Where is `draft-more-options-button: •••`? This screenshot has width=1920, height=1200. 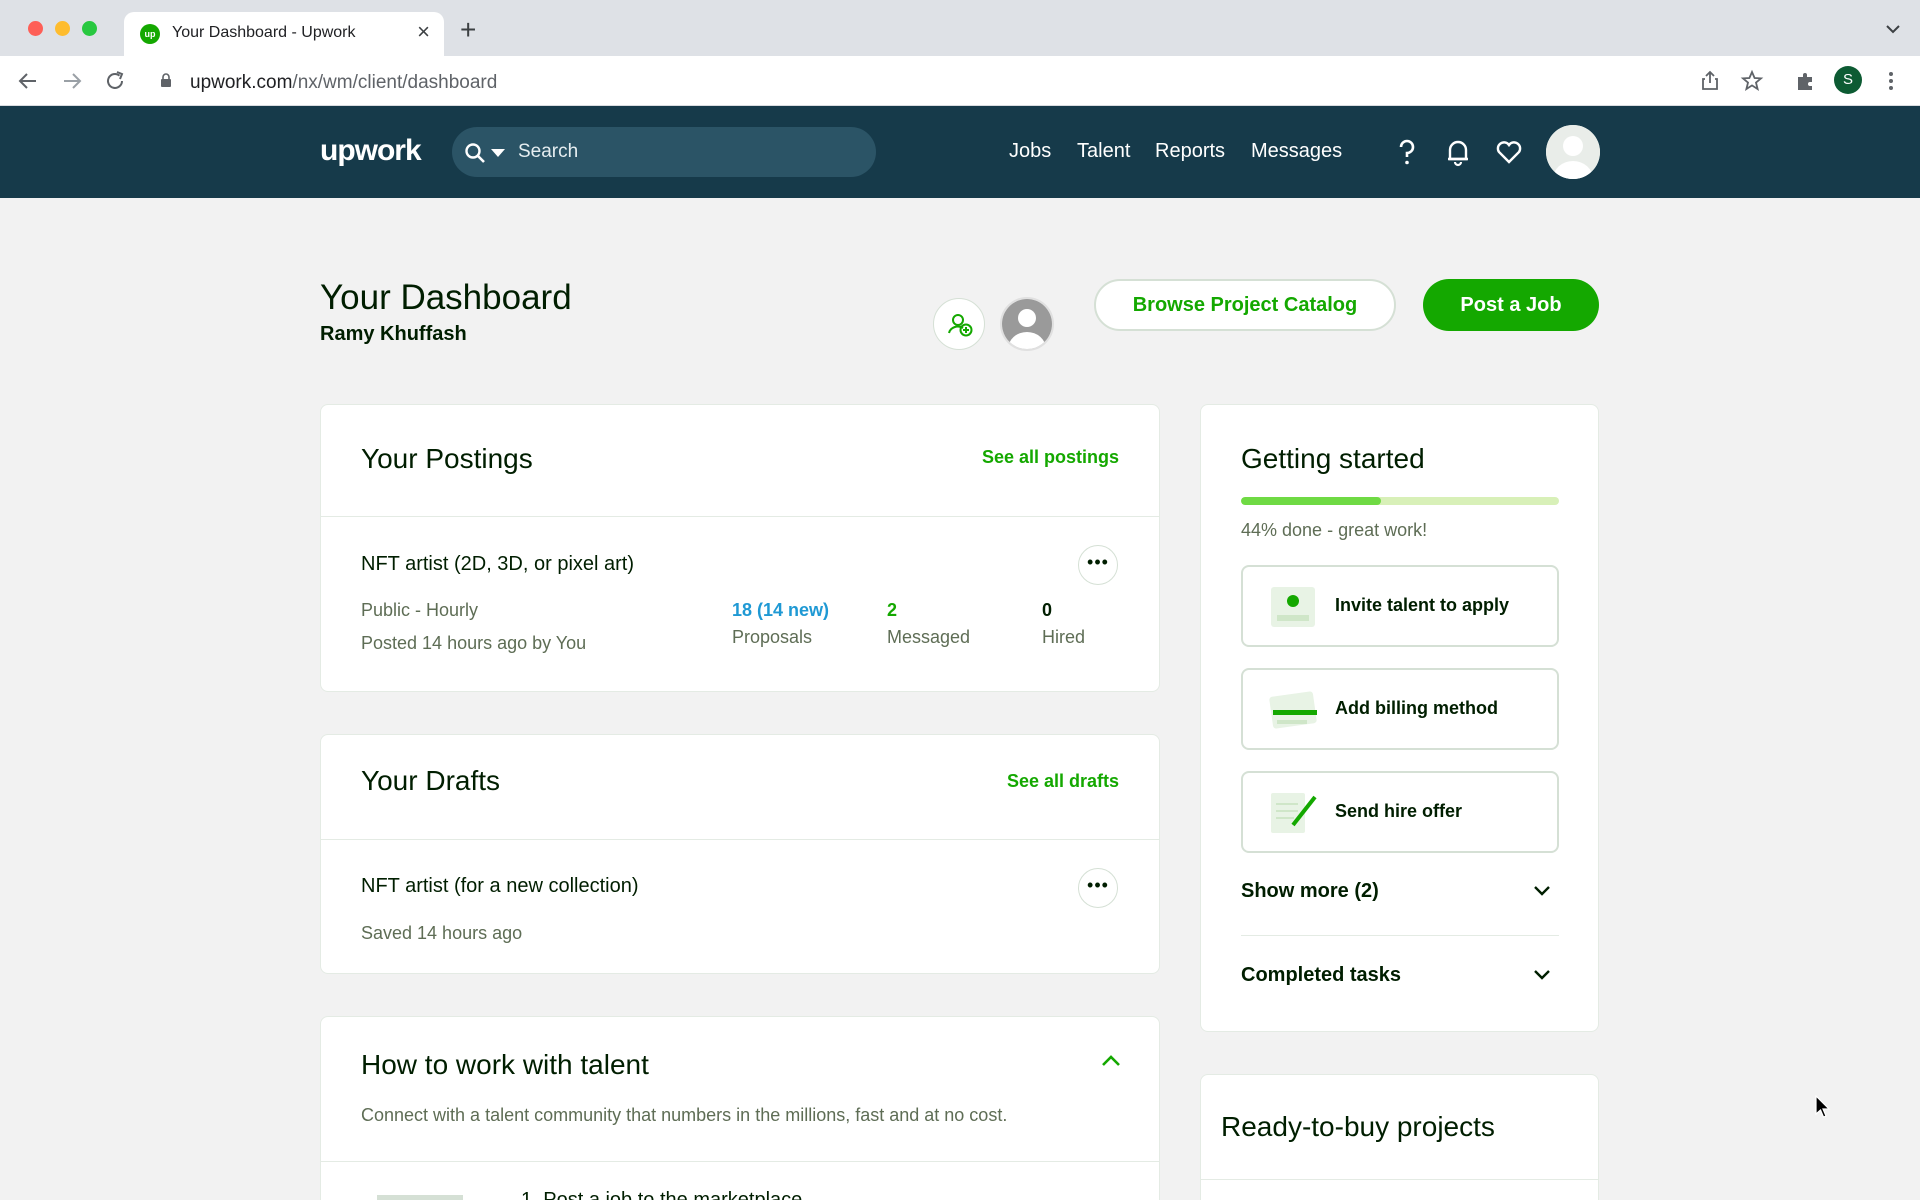
draft-more-options-button: ••• is located at coordinates (1098, 888).